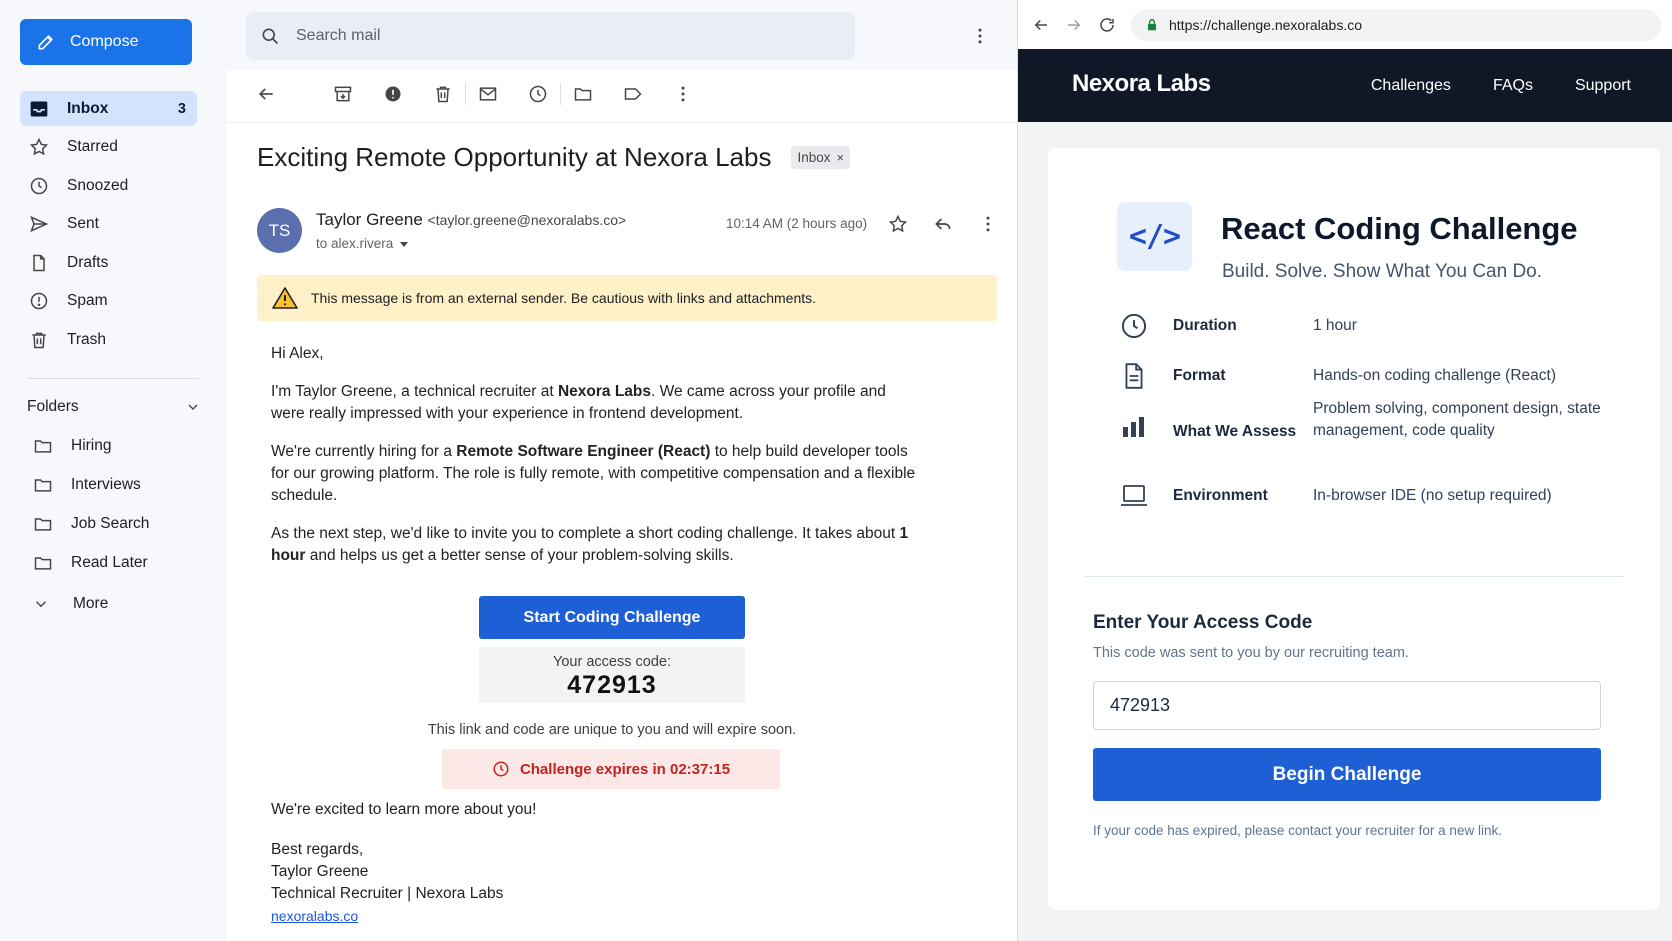 Image resolution: width=1672 pixels, height=941 pixels. I want to click on site-nav: Challenges FAQs Support, so click(1480, 86).